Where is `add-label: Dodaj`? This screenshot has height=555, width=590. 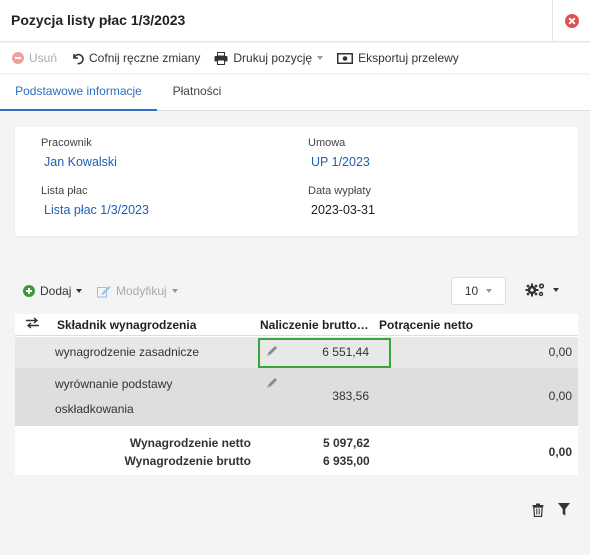 add-label: Dodaj is located at coordinates (56, 291).